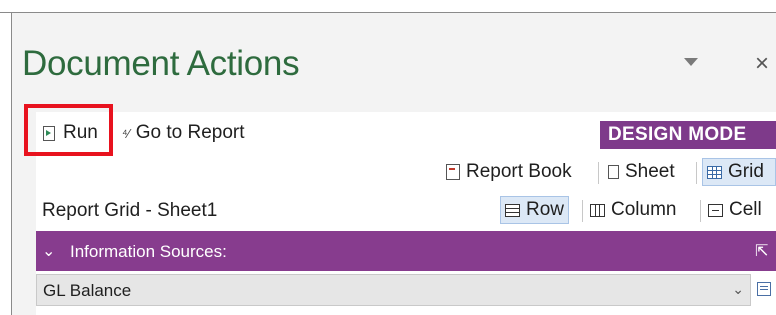 This screenshot has height=315, width=776. What do you see at coordinates (68, 130) in the screenshot?
I see `run-highlight-box` at bounding box center [68, 130].